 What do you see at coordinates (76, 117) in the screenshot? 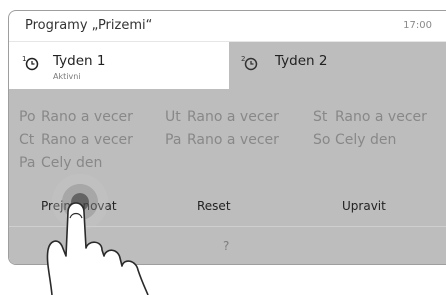
I see `schedule-entry-monday: Po Rano a vecer` at bounding box center [76, 117].